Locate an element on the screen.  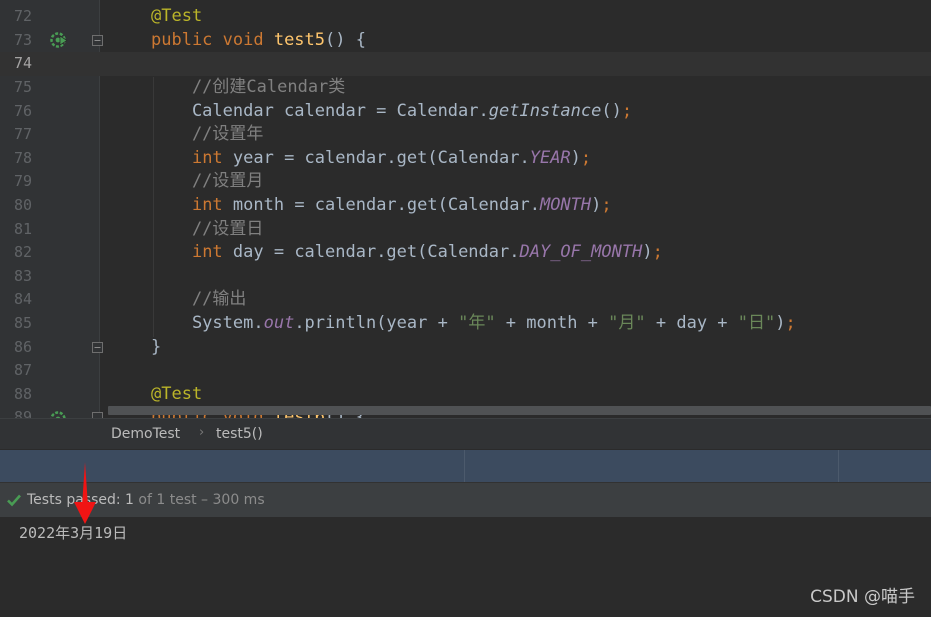
code-line: 86} is located at coordinates (465, 348).